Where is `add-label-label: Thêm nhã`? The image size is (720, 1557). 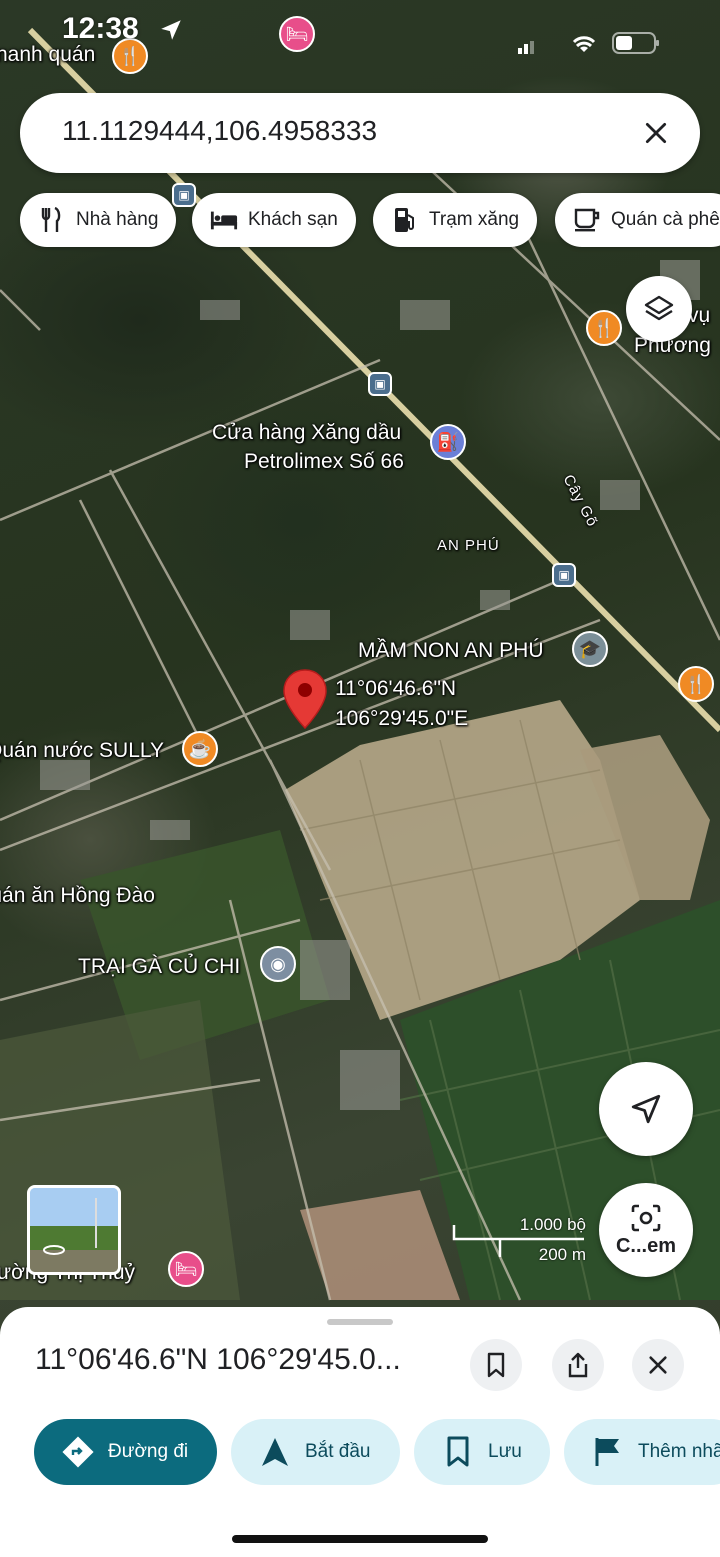 add-label-label: Thêm nhã is located at coordinates (679, 1451).